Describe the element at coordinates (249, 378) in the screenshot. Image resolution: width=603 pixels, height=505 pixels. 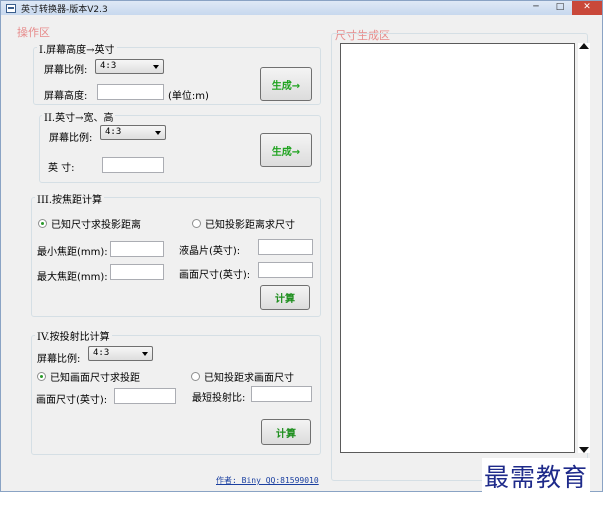
I see `radio-known-throw-distance-label: 已知投距求画面尺寸` at that location.